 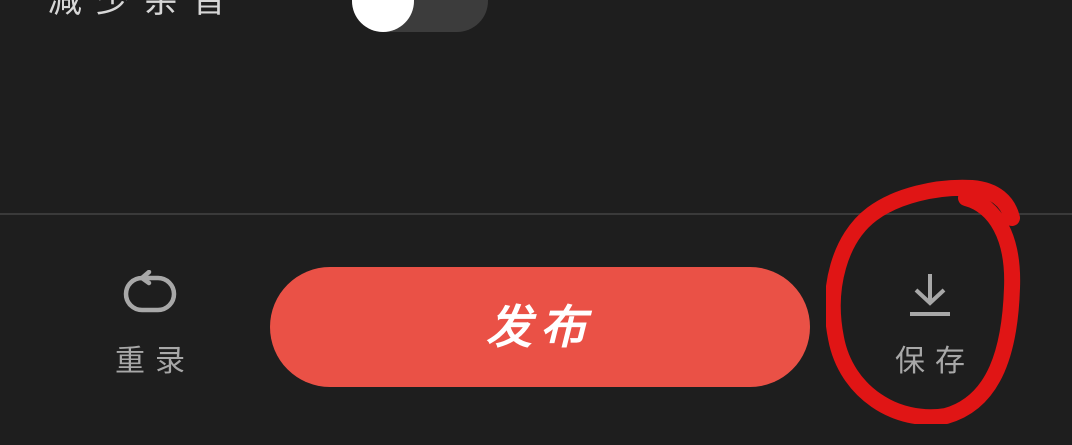 What do you see at coordinates (536, 16) in the screenshot?
I see `noise-reduction-setting-row: 减少杂音` at bounding box center [536, 16].